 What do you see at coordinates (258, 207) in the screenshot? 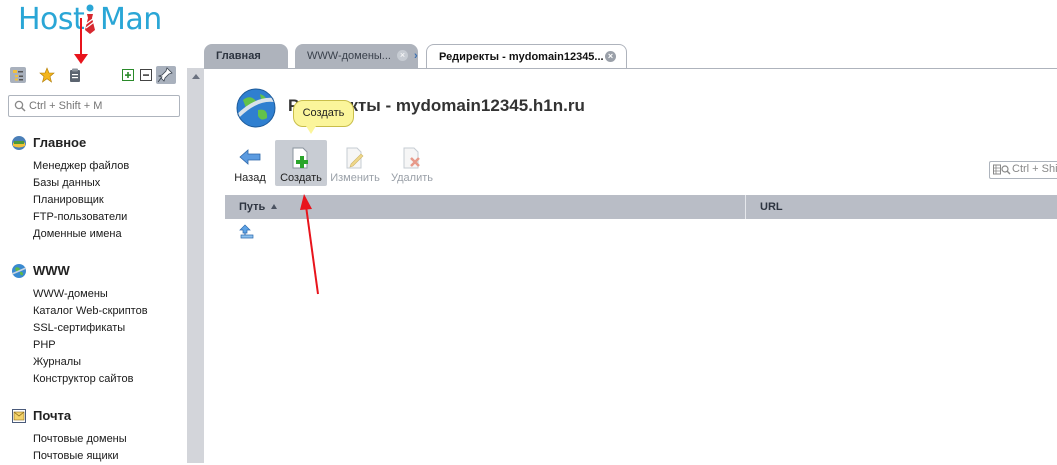
I see `column-path: Путь` at bounding box center [258, 207].